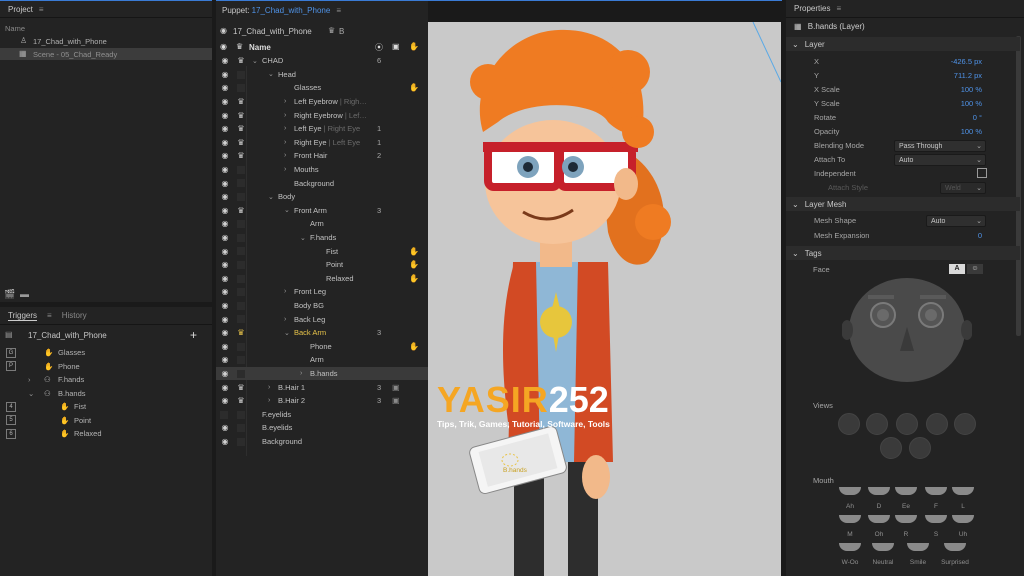  What do you see at coordinates (106, 367) in the screenshot?
I see `trigger-row: P ✋ Phone` at bounding box center [106, 367].